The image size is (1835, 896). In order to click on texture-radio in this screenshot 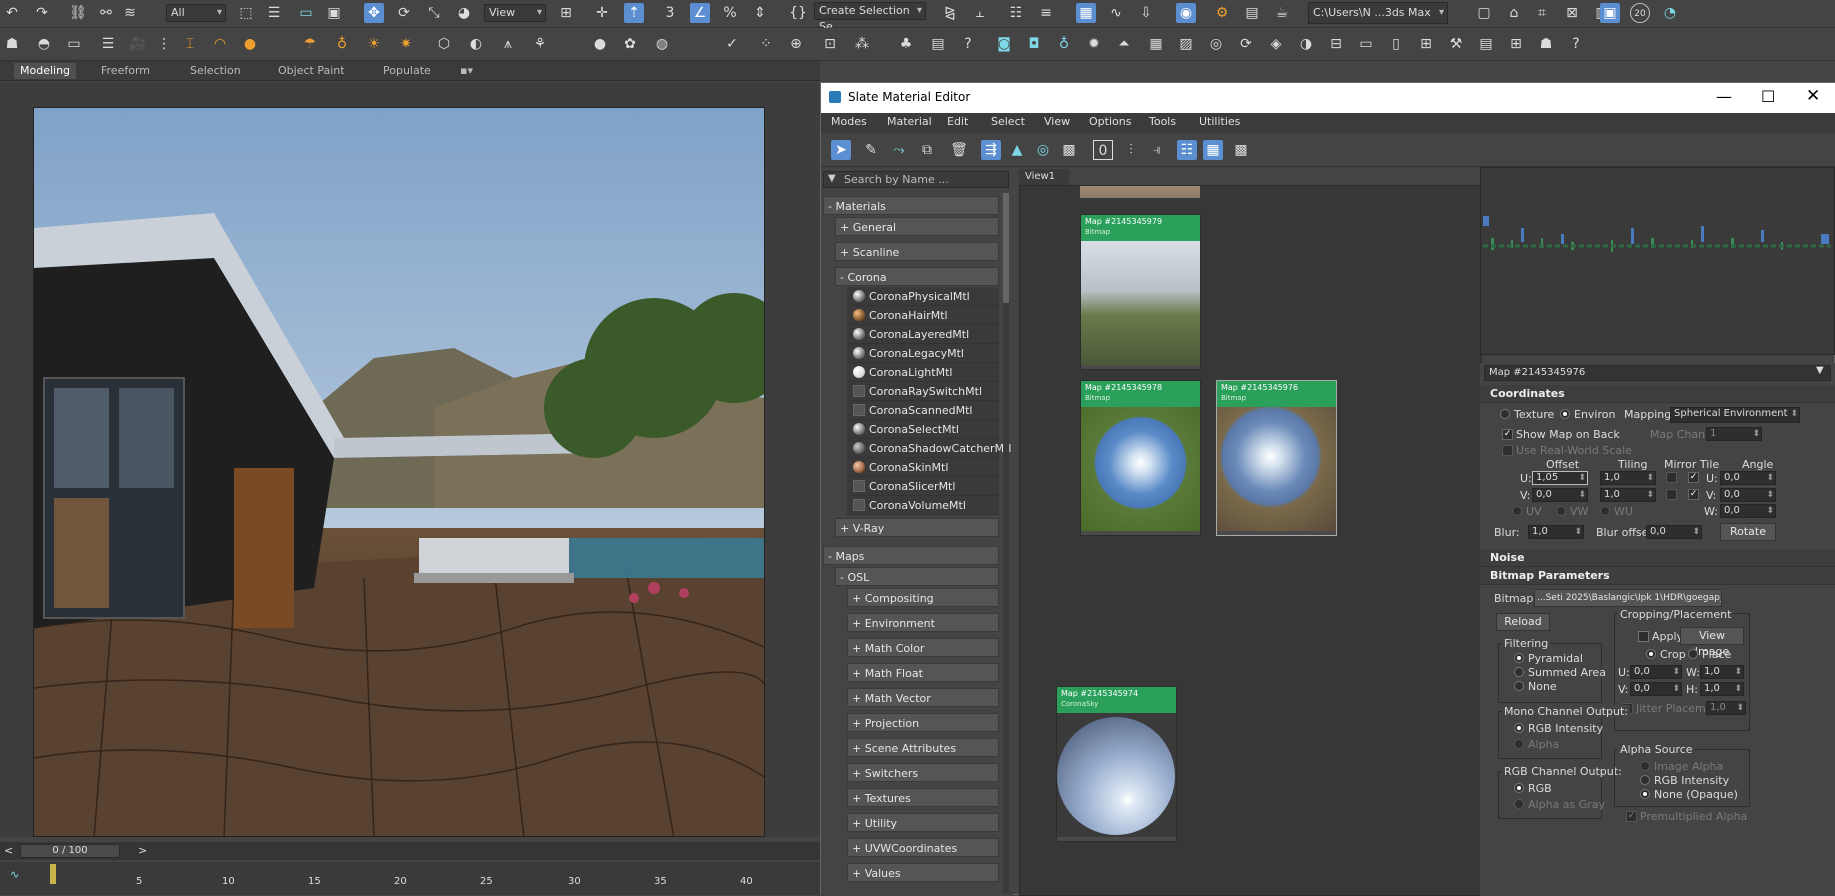, I will do `click(1505, 414)`.